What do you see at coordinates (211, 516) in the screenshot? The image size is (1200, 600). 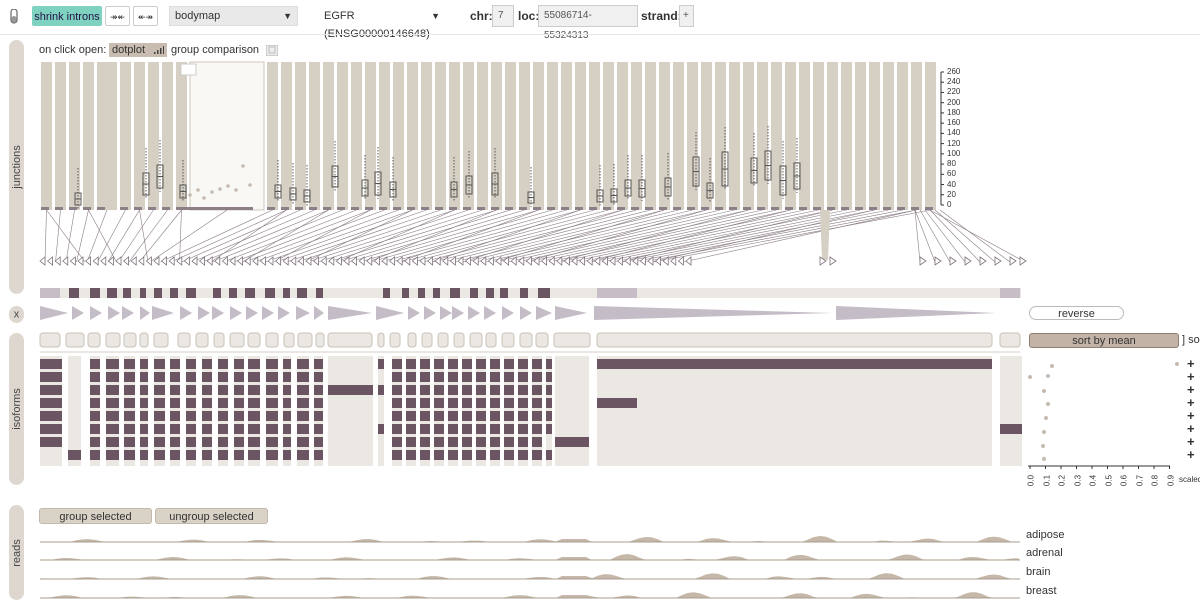 I see `ungroup-selected-button: ungroup selected` at bounding box center [211, 516].